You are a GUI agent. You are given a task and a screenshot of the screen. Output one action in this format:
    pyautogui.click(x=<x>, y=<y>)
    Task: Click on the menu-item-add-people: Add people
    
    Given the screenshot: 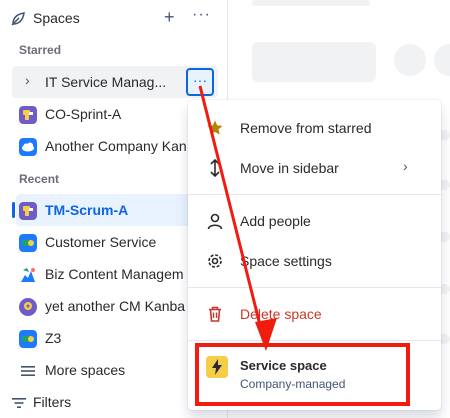 What is the action you would take?
    pyautogui.click(x=314, y=221)
    